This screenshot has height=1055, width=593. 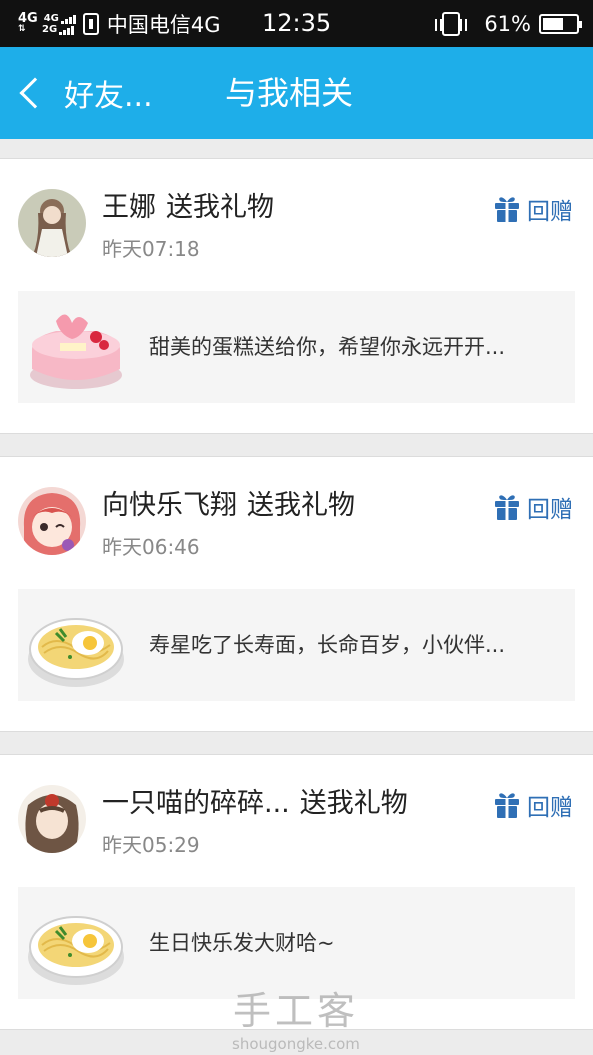 I want to click on watermark-logo: 手工客, so click(x=295, y=1011).